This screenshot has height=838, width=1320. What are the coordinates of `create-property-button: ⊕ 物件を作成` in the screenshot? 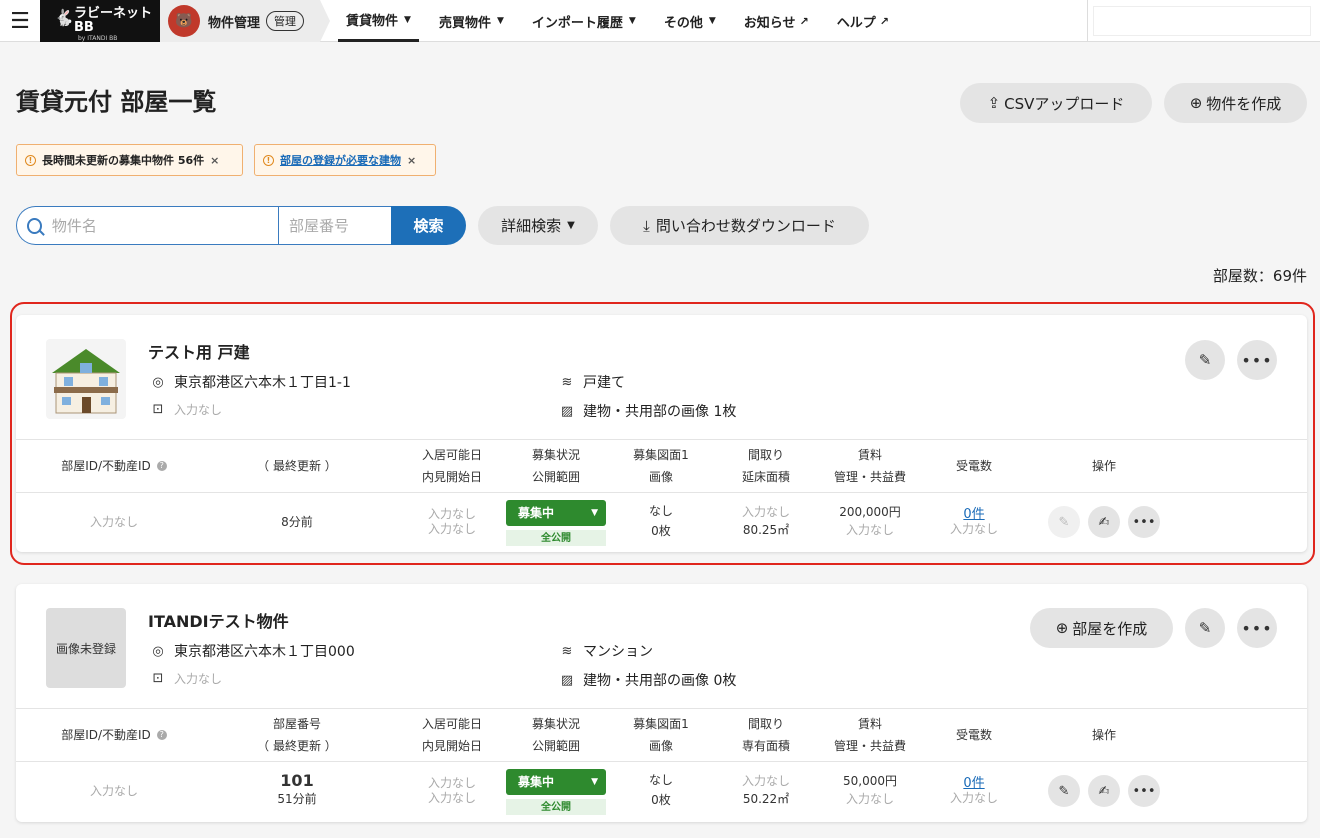 It's located at (1235, 103).